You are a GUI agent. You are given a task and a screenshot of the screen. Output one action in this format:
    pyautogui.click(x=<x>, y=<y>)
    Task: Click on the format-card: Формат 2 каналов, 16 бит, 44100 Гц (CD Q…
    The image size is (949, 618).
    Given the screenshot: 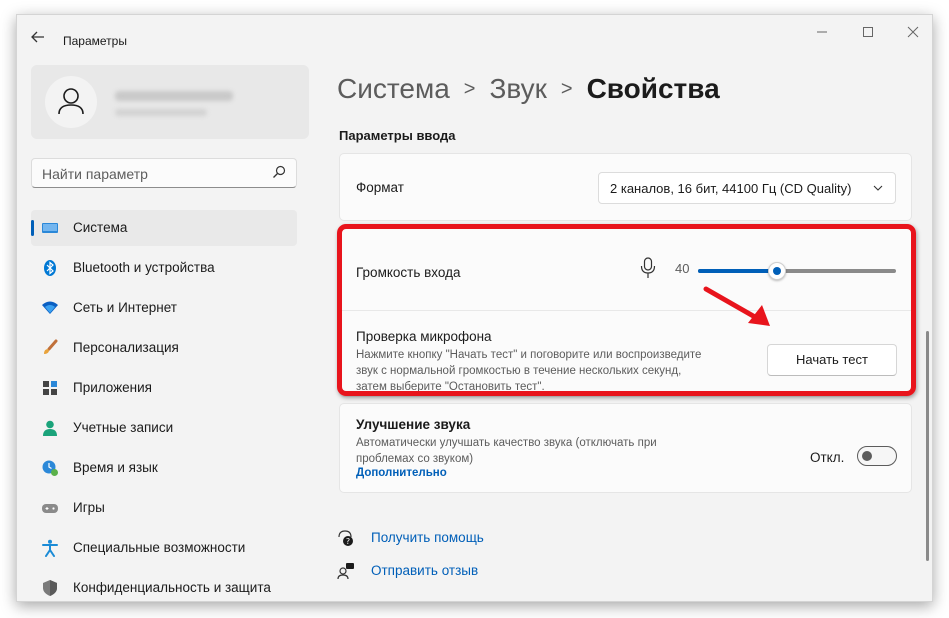 What is the action you would take?
    pyautogui.click(x=625, y=187)
    